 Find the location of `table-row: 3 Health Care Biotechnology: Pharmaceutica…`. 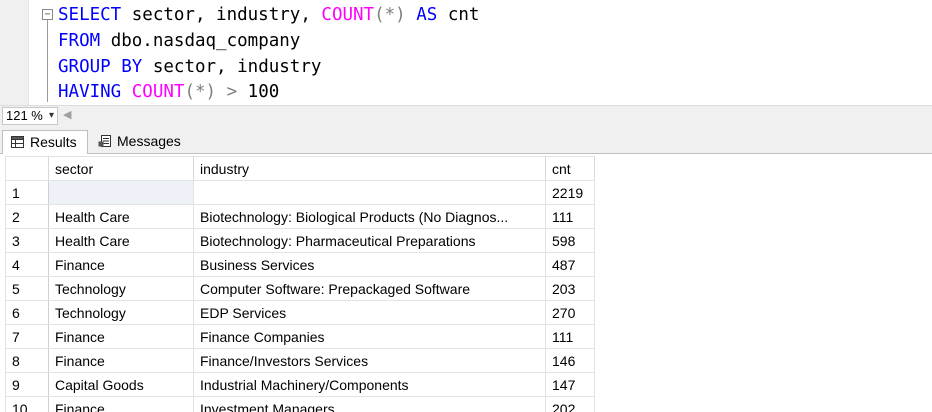

table-row: 3 Health Care Biotechnology: Pharmaceutica… is located at coordinates (300, 240).